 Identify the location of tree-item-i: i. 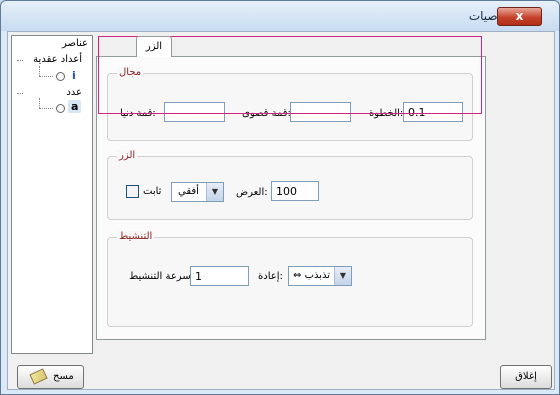
(74, 75).